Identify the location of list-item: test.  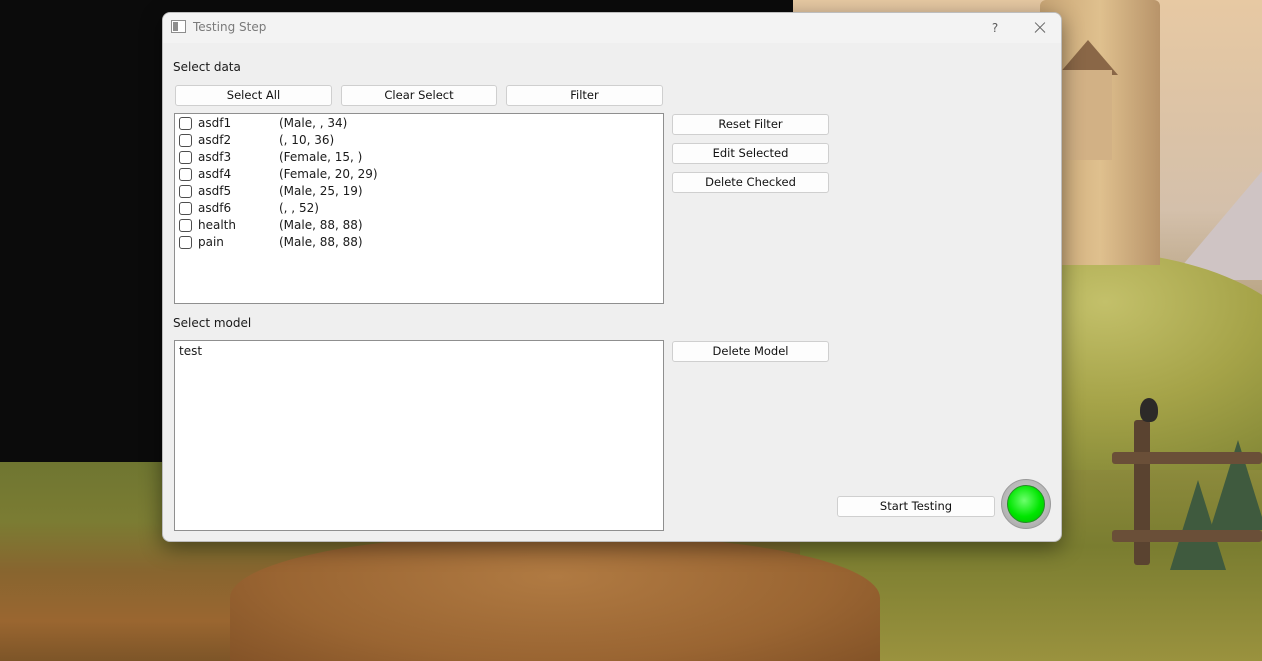
(190, 351).